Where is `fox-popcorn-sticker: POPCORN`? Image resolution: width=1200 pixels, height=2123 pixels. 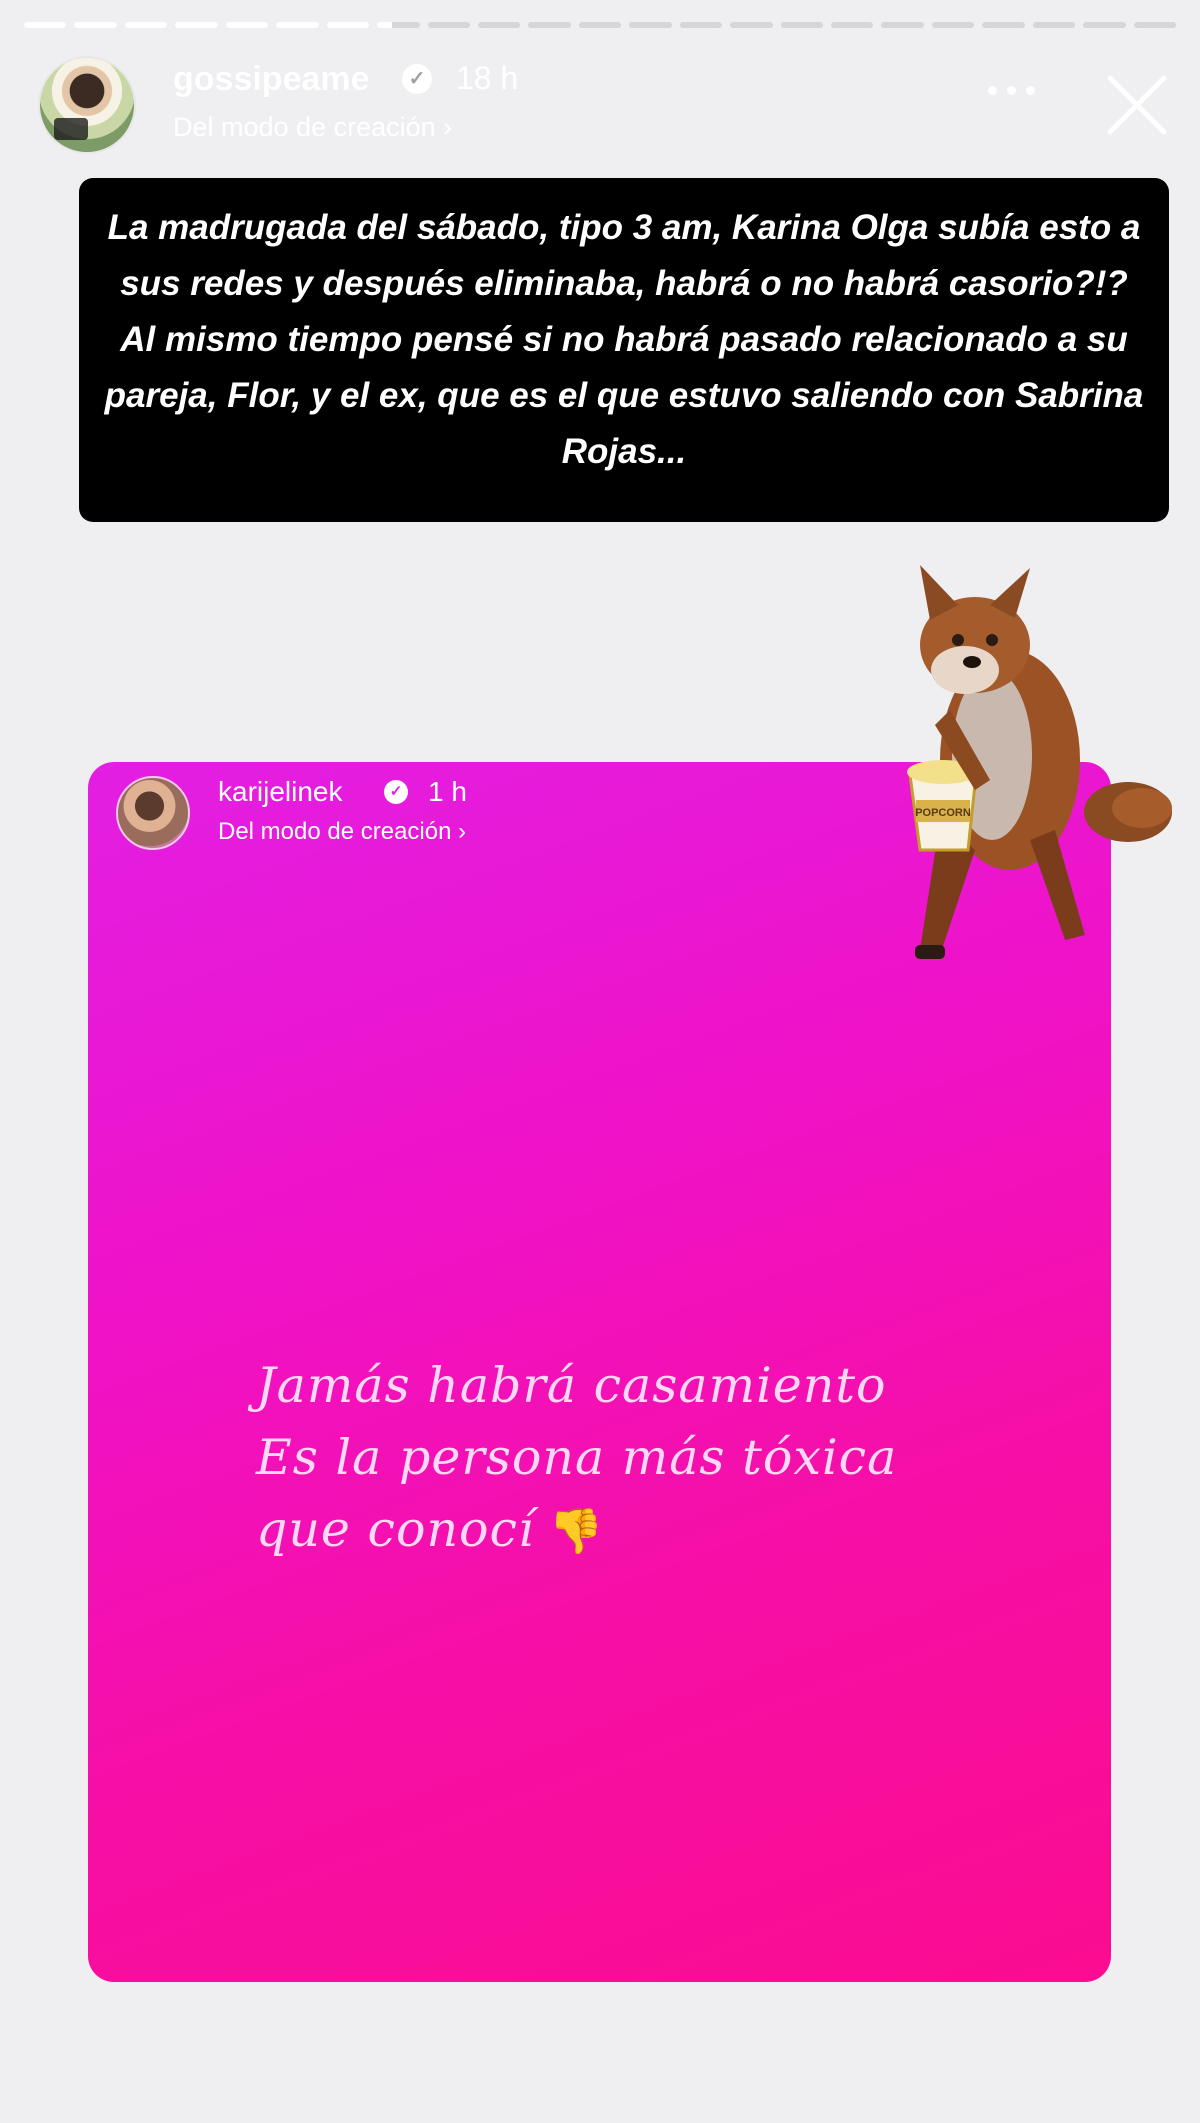
fox-popcorn-sticker: POPCORN is located at coordinates (1030, 770).